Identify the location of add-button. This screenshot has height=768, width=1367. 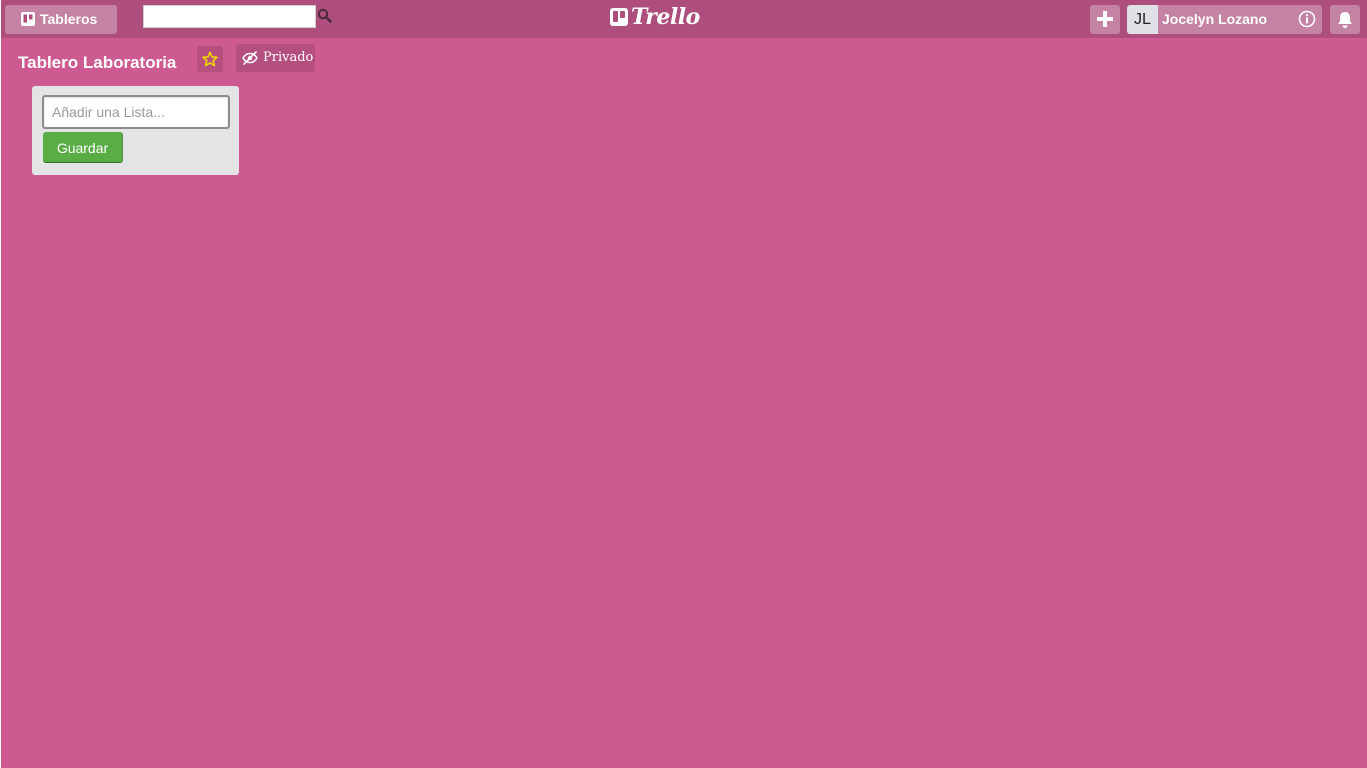
(1105, 19).